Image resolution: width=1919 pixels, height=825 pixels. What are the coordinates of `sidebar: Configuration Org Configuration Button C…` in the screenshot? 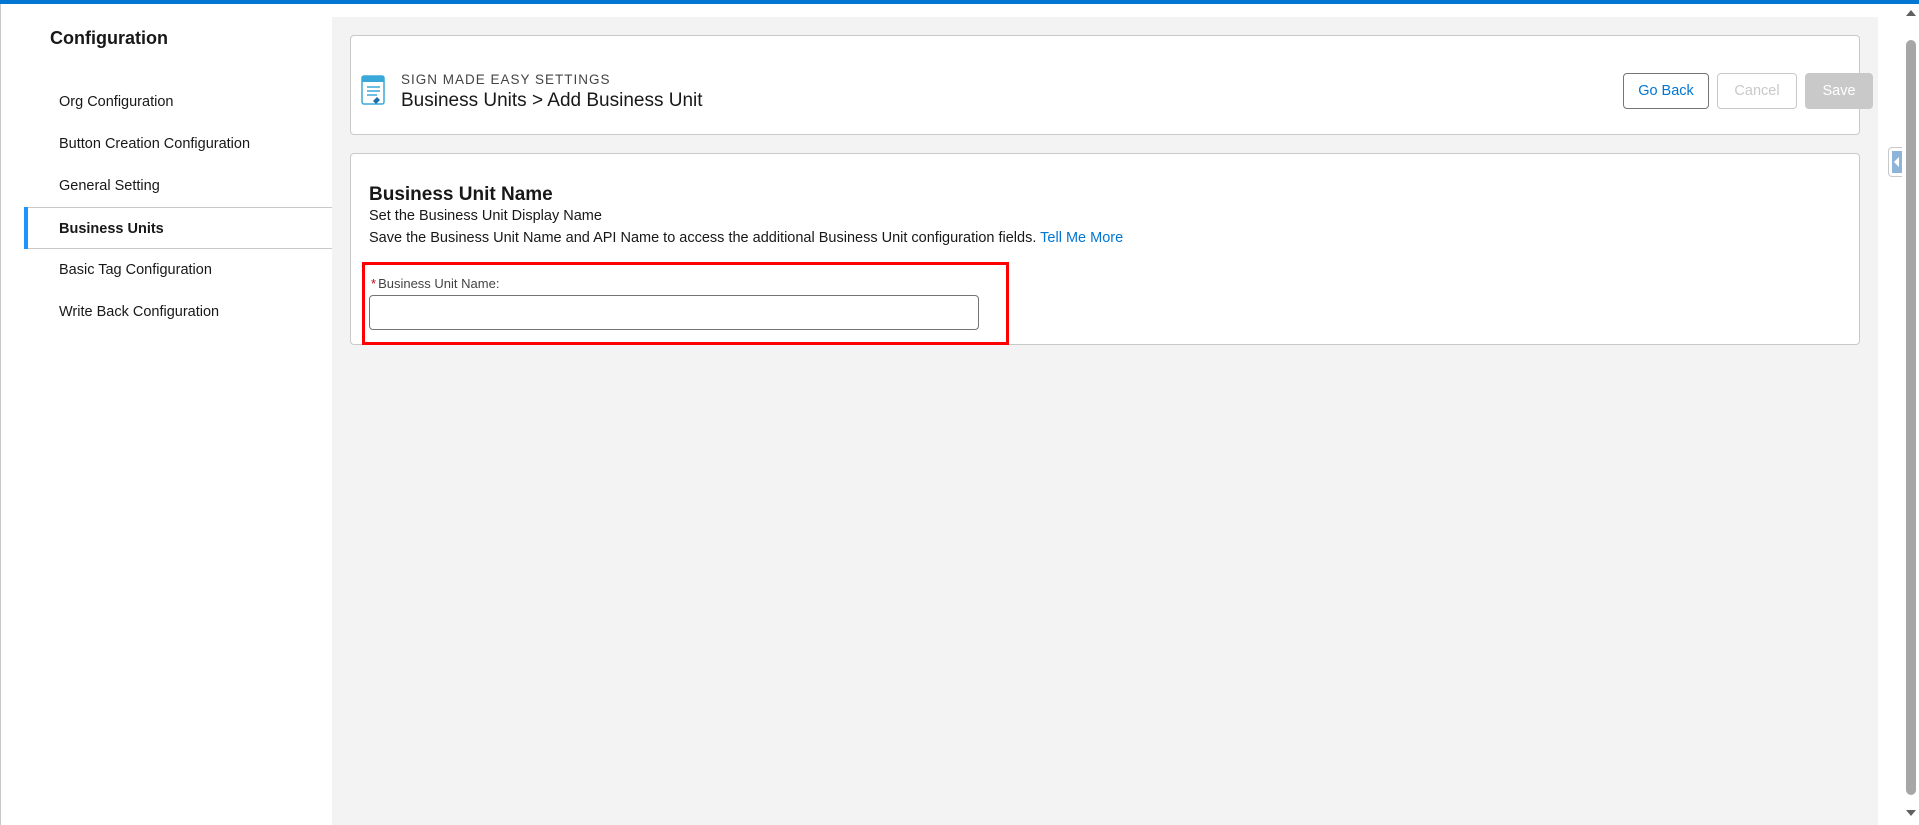 It's located at (178, 168).